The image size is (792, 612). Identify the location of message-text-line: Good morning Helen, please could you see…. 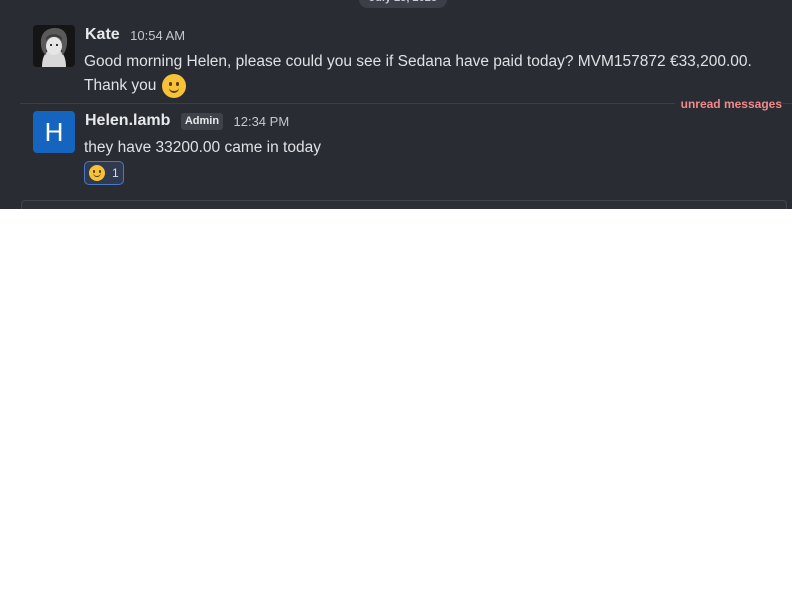
(418, 61).